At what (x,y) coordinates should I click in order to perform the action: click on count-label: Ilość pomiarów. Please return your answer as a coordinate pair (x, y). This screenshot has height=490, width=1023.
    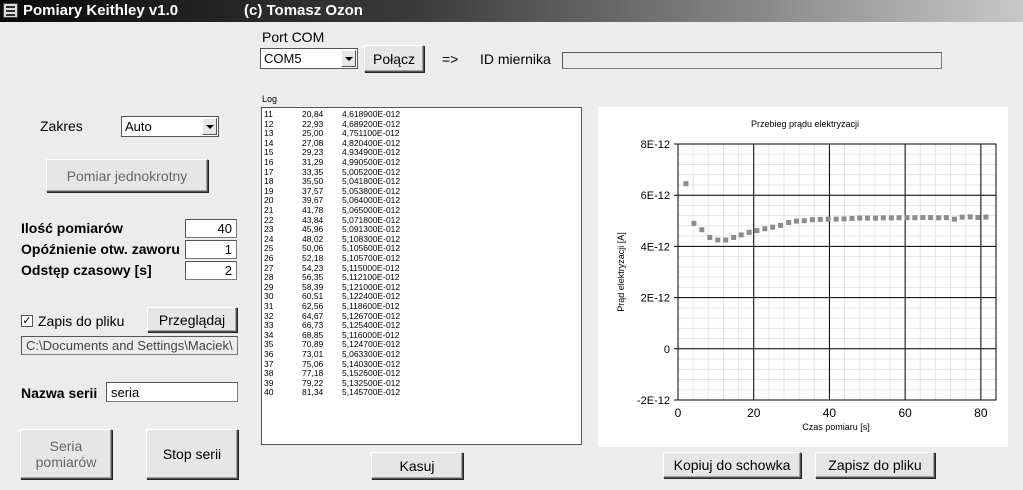
    Looking at the image, I should click on (72, 228).